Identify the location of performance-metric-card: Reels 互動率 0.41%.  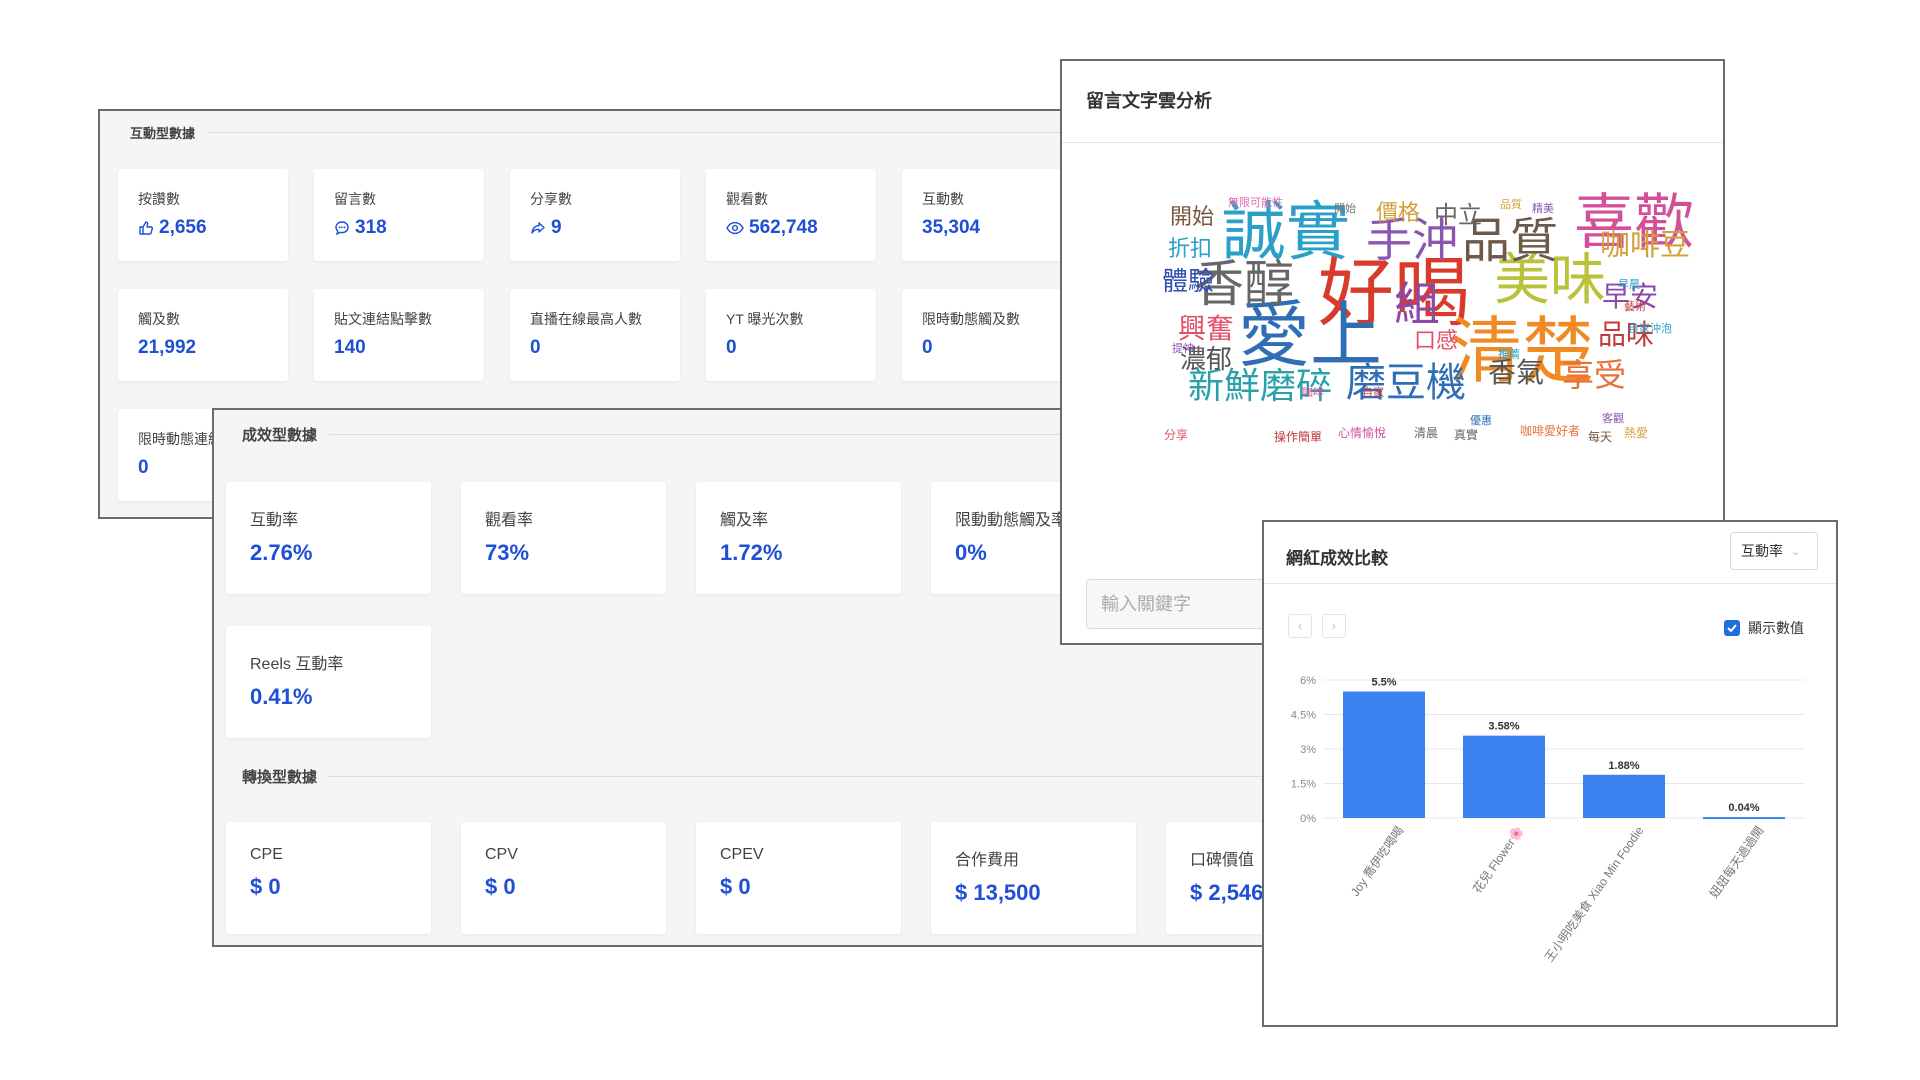
(328, 682).